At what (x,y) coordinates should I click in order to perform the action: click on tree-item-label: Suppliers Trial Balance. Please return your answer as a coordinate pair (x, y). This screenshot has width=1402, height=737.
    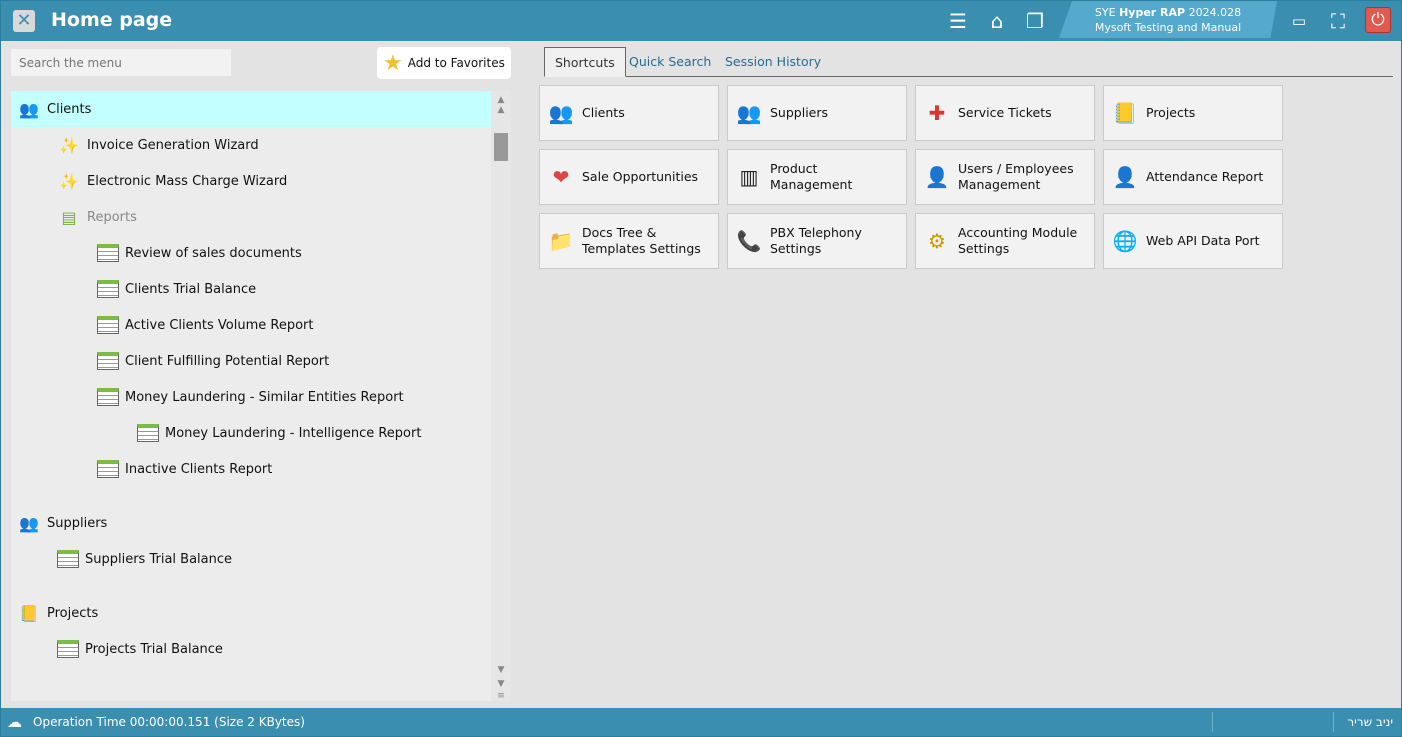
    Looking at the image, I should click on (159, 559).